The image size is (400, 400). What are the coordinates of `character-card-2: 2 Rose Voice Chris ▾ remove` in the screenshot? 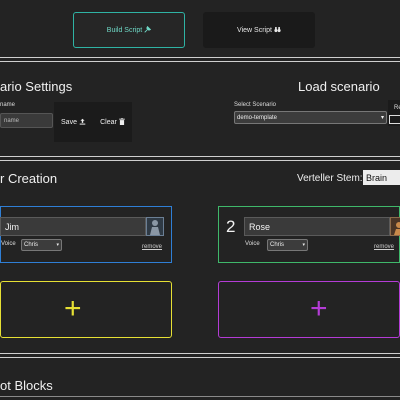 It's located at (309, 234).